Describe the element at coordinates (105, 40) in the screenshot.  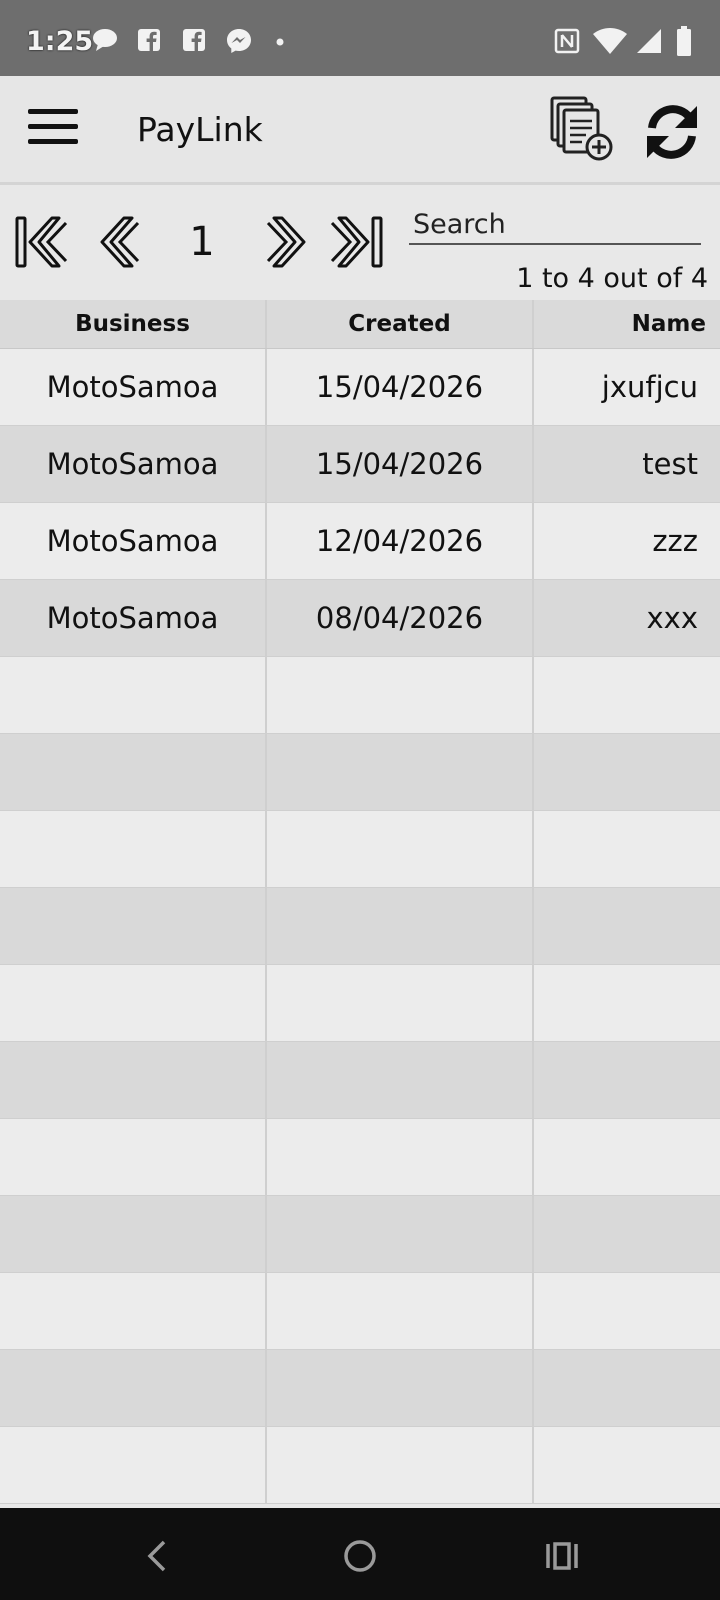
I see `chat-icon` at that location.